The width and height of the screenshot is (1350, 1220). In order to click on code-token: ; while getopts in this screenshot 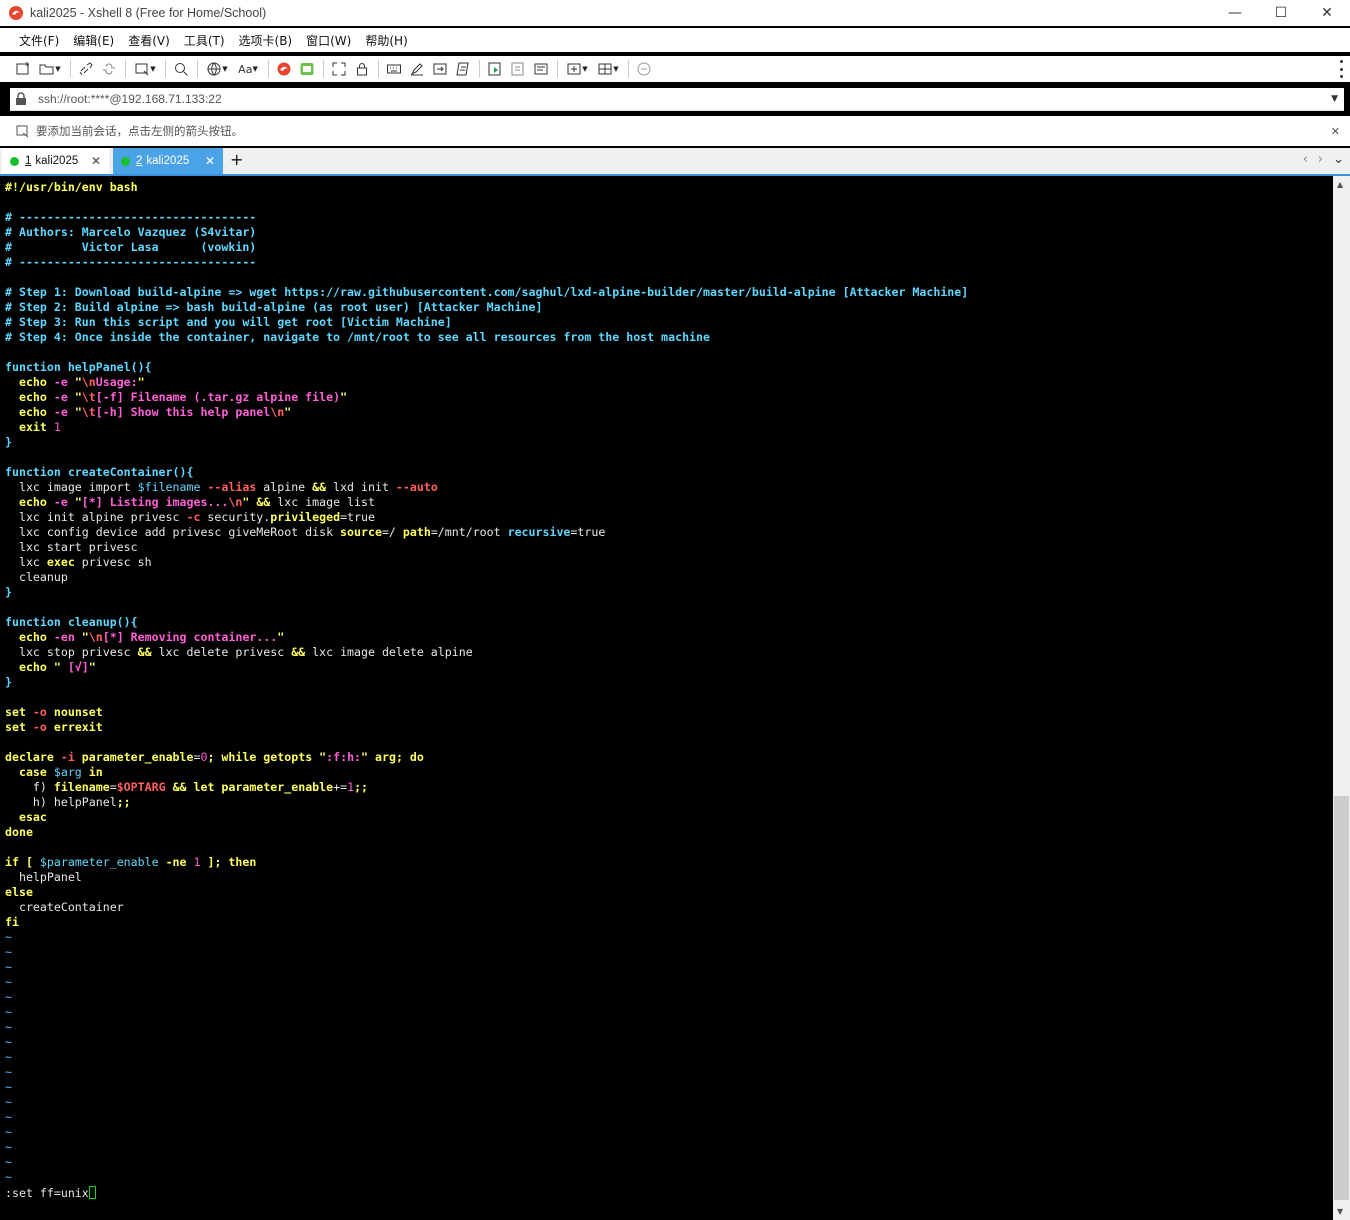, I will do `click(263, 757)`.